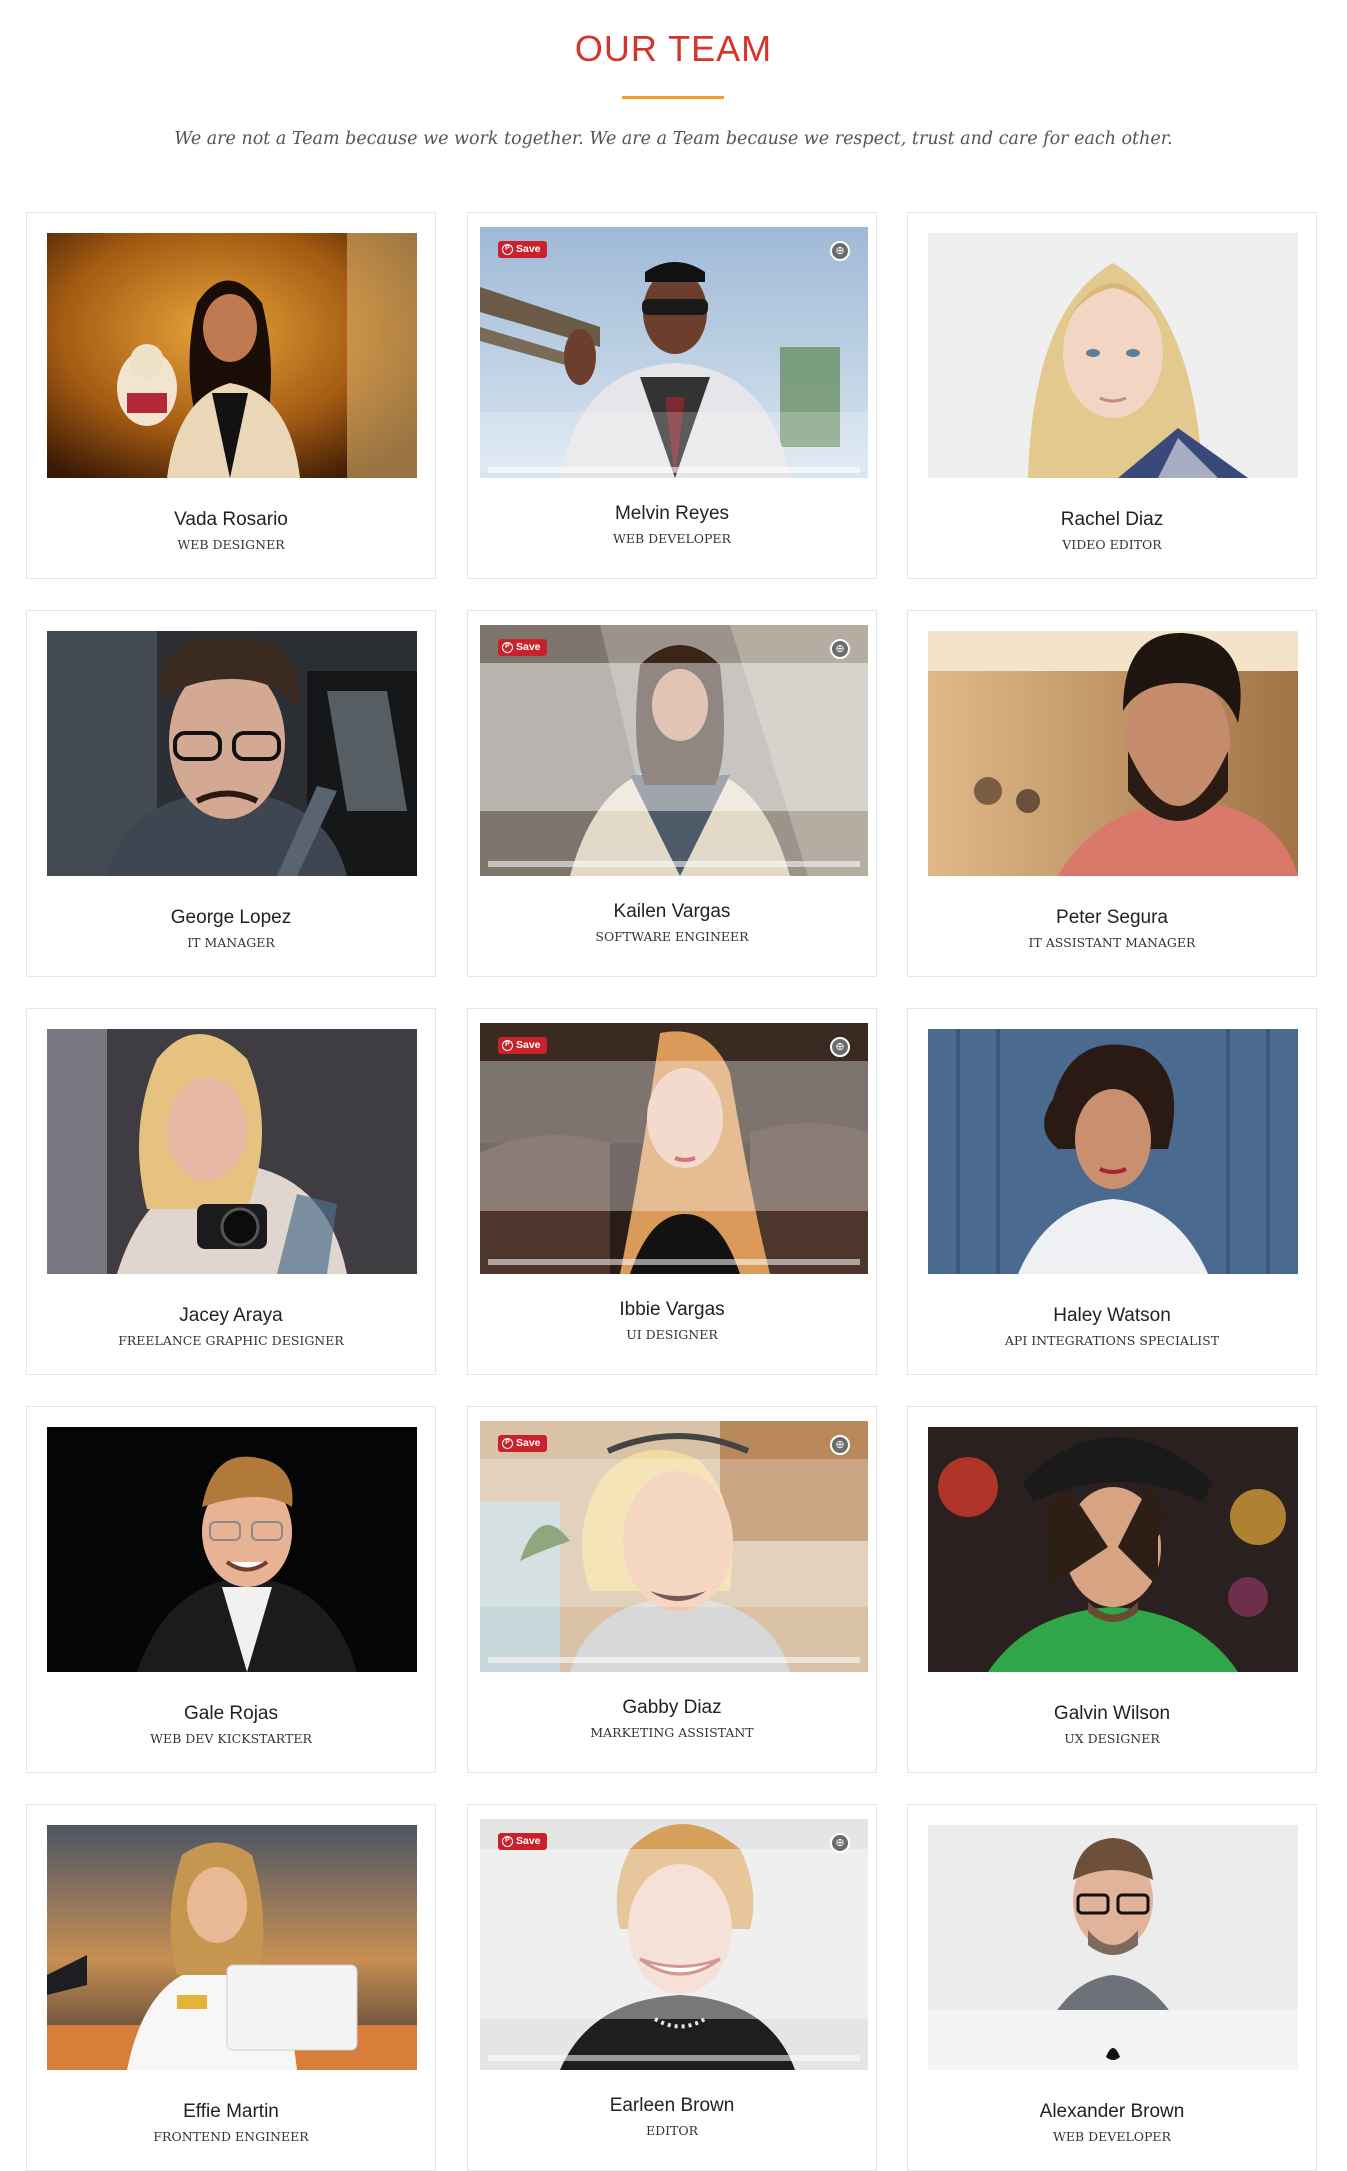 This screenshot has height=2171, width=1347. Describe the element at coordinates (231, 2136) in the screenshot. I see `member-role: FRONTEND ENGINEER` at that location.